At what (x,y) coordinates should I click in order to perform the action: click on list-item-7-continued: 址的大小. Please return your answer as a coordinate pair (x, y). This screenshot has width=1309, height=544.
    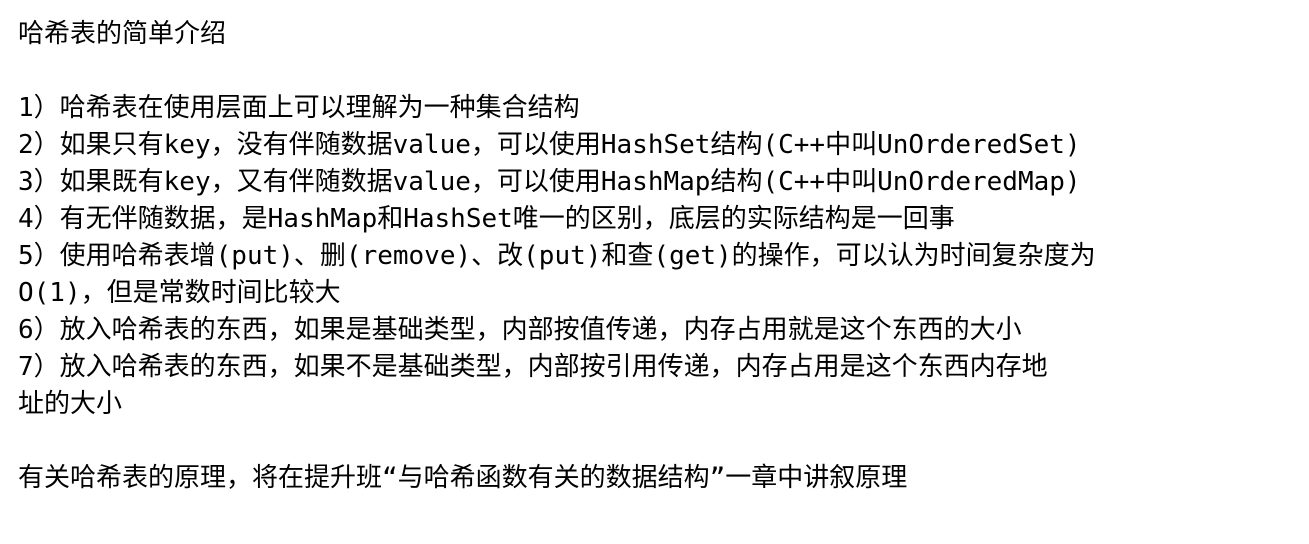
    Looking at the image, I should click on (70, 404).